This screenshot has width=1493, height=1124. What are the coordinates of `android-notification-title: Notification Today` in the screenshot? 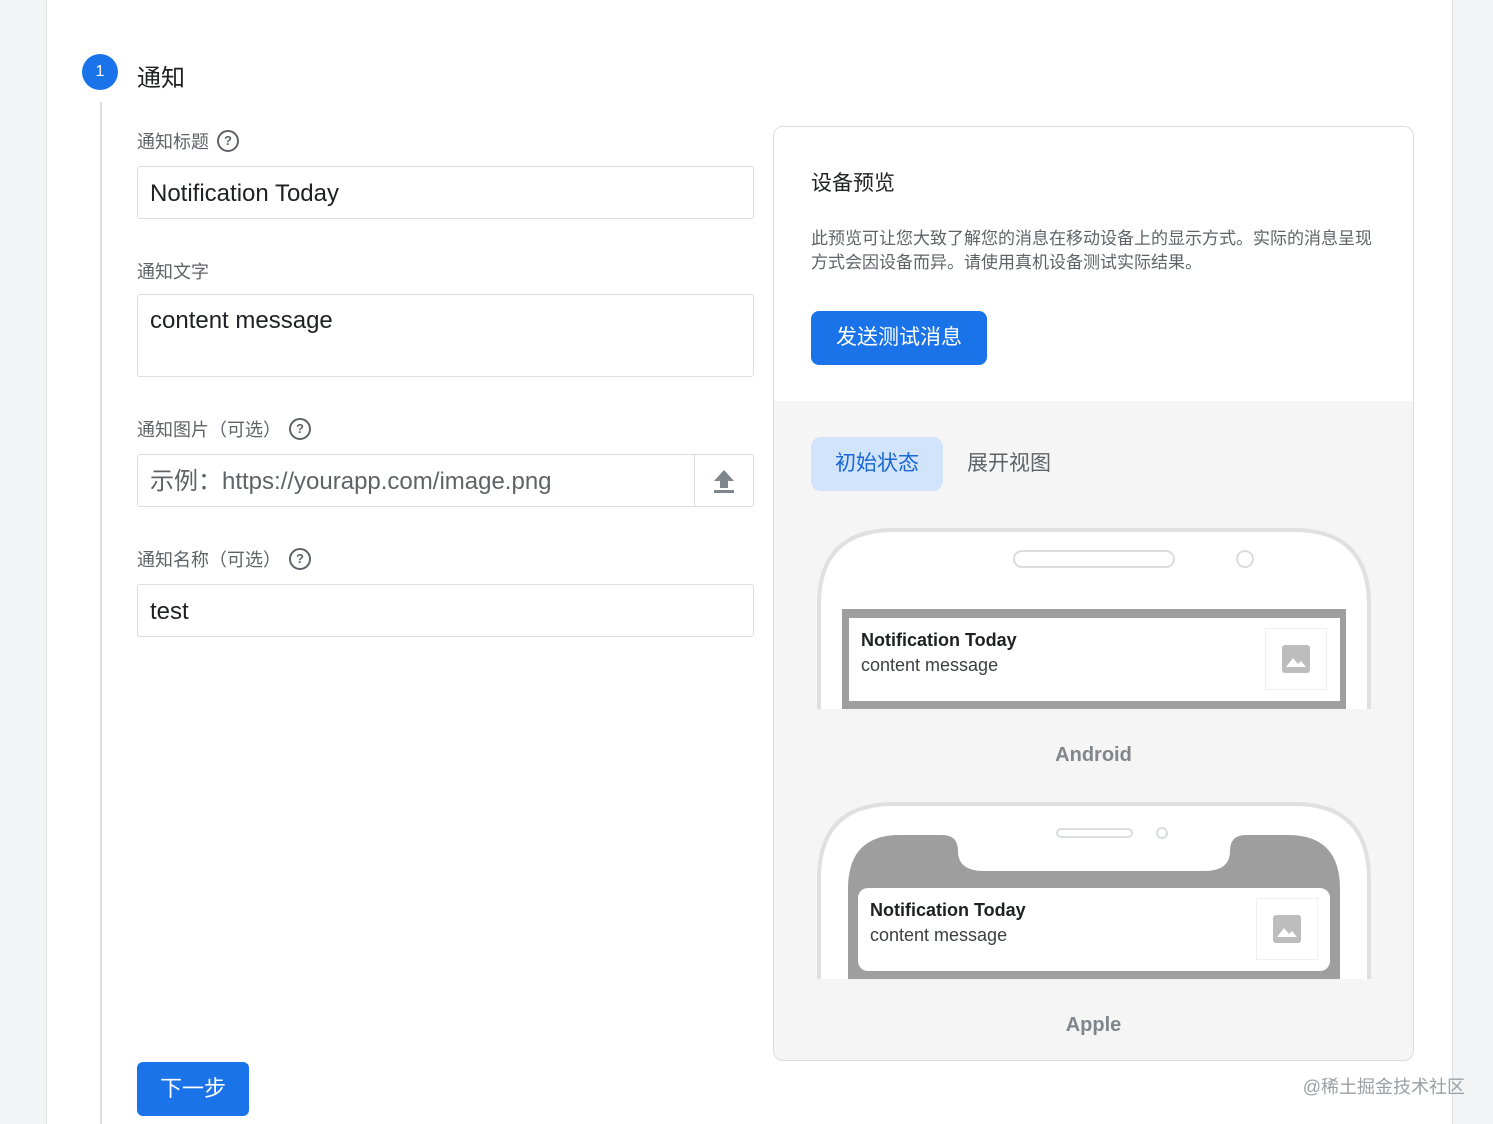 It's located at (939, 640).